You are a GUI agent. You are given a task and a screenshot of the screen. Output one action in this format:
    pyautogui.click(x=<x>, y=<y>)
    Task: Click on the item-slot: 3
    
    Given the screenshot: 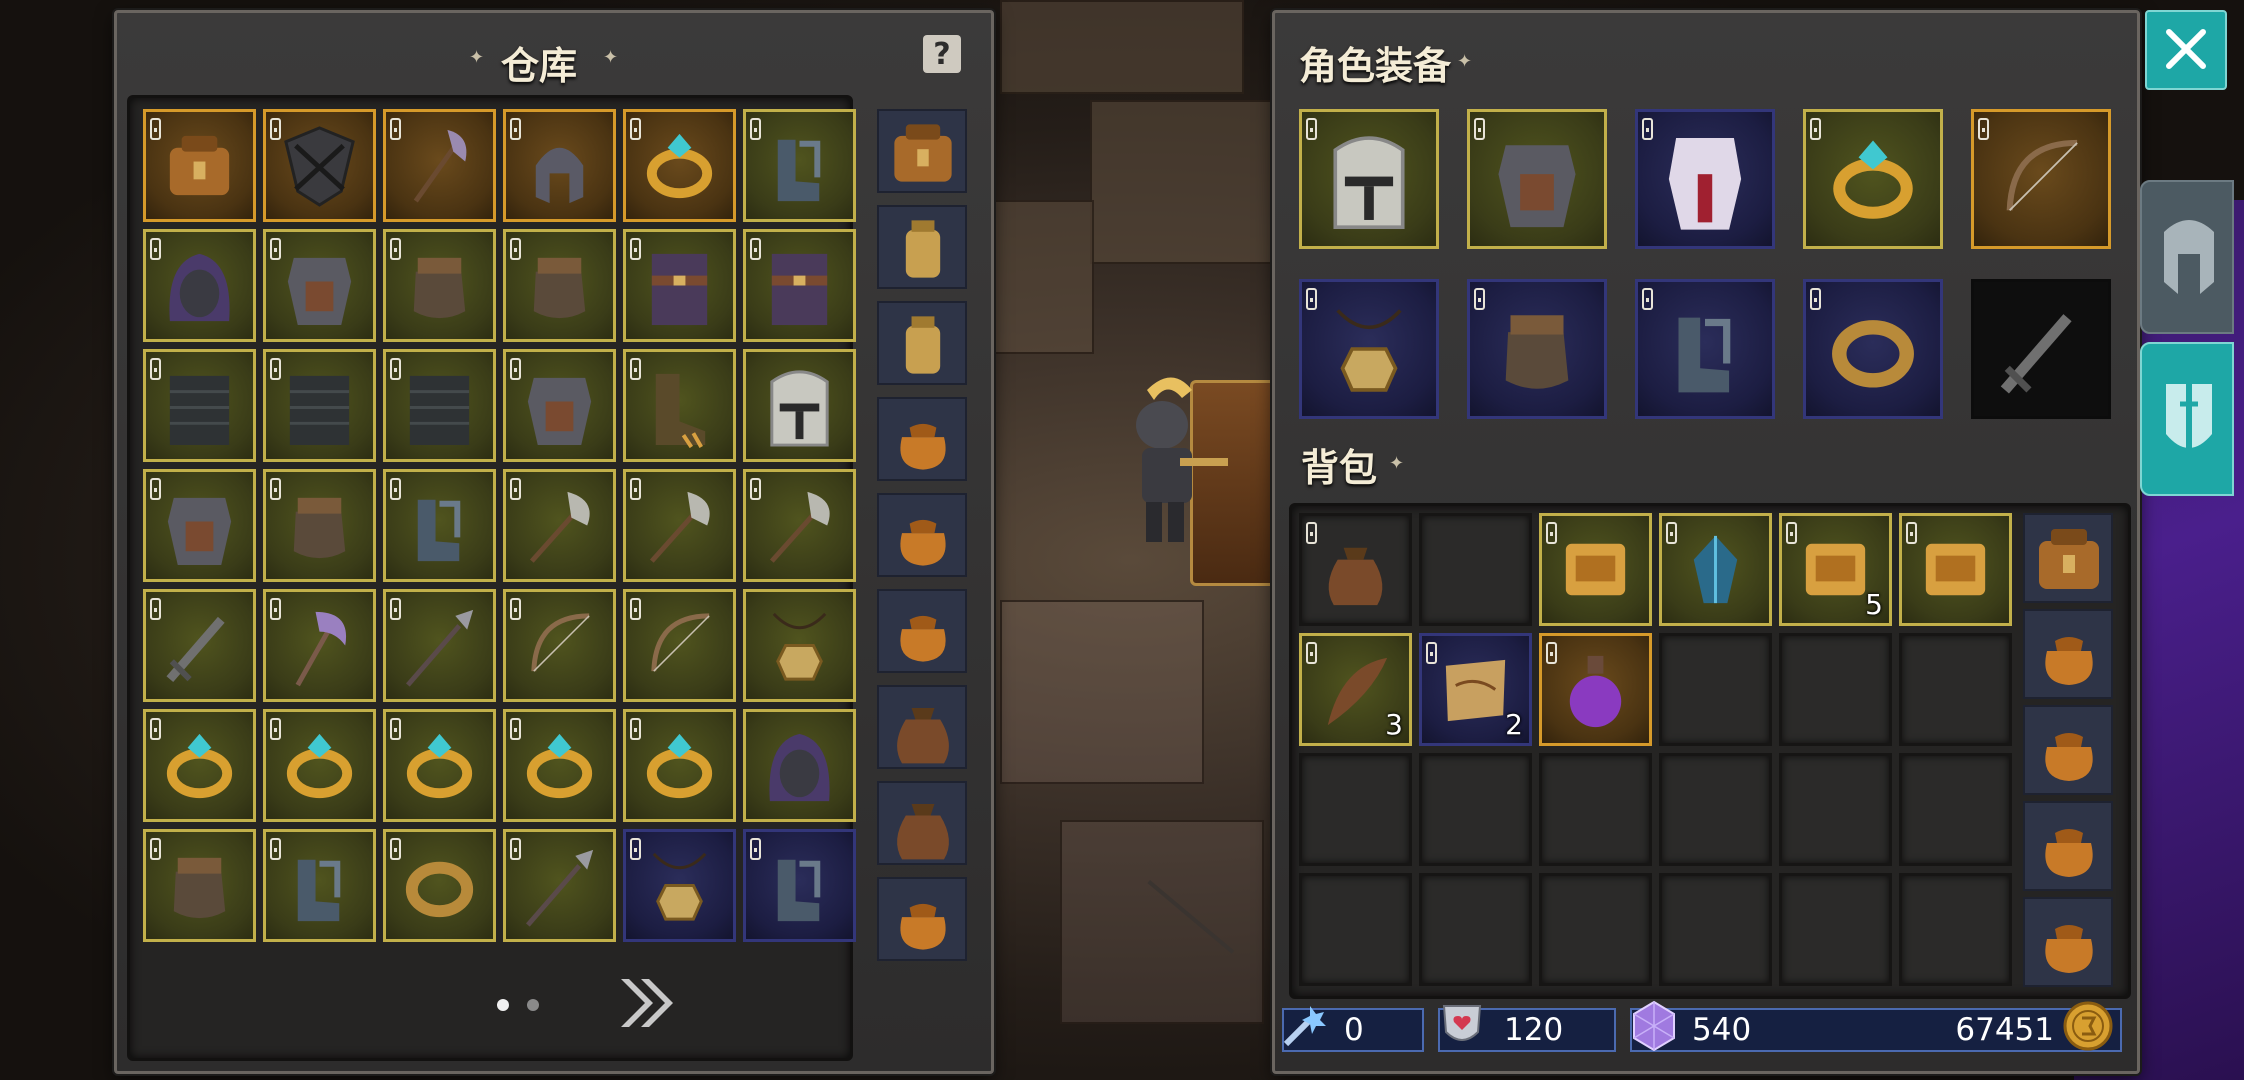 What is the action you would take?
    pyautogui.click(x=1355, y=689)
    